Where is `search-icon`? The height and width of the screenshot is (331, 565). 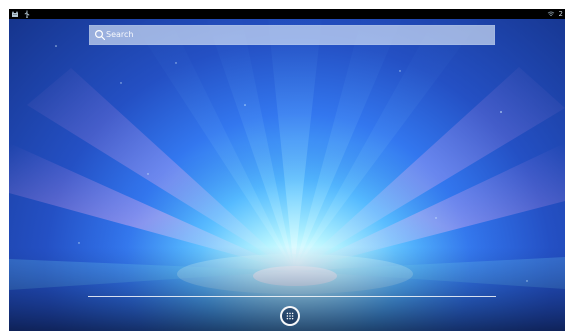 search-icon is located at coordinates (100, 35).